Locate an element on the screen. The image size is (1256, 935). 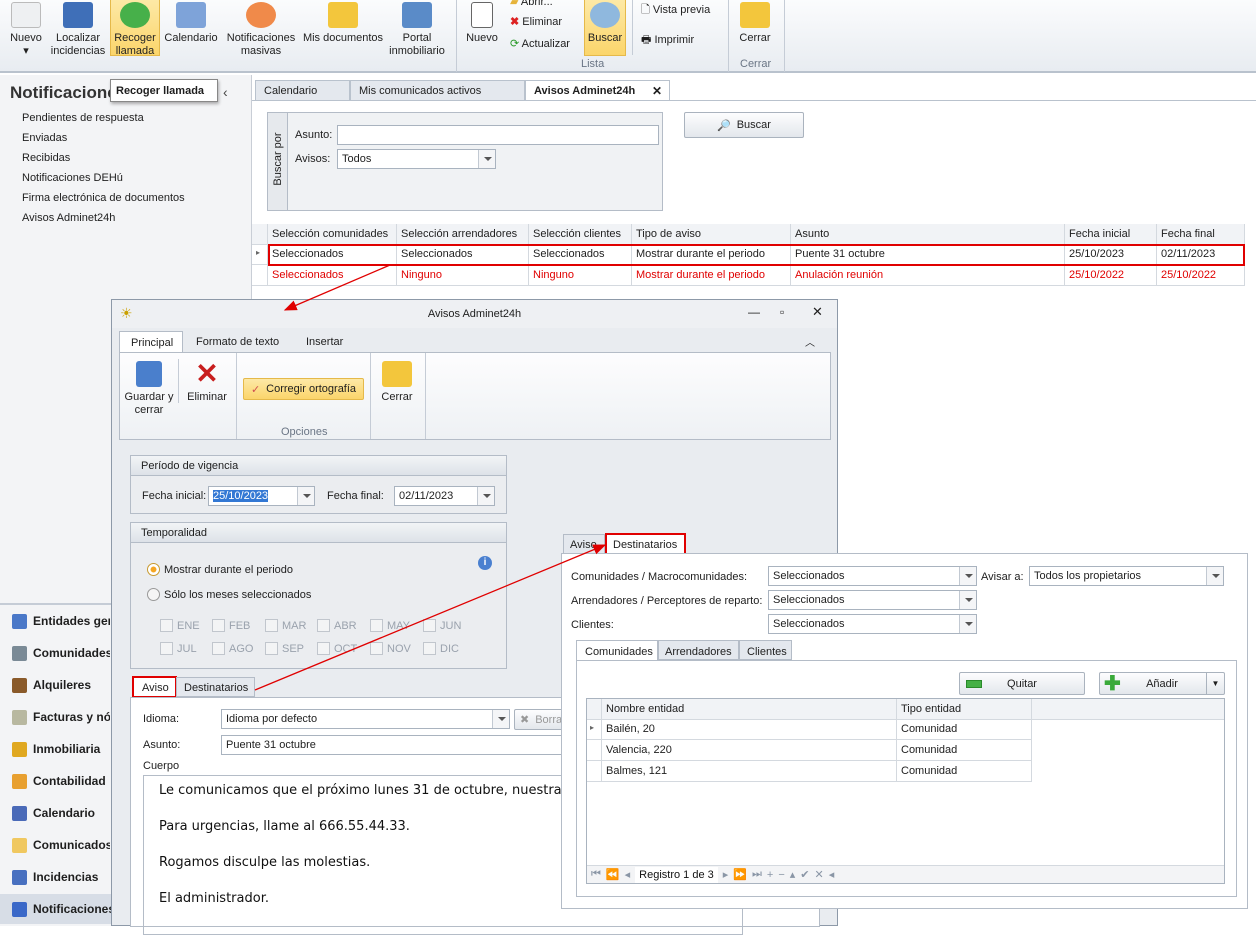
table-cell: Balmes, 121 is located at coordinates (749, 771).